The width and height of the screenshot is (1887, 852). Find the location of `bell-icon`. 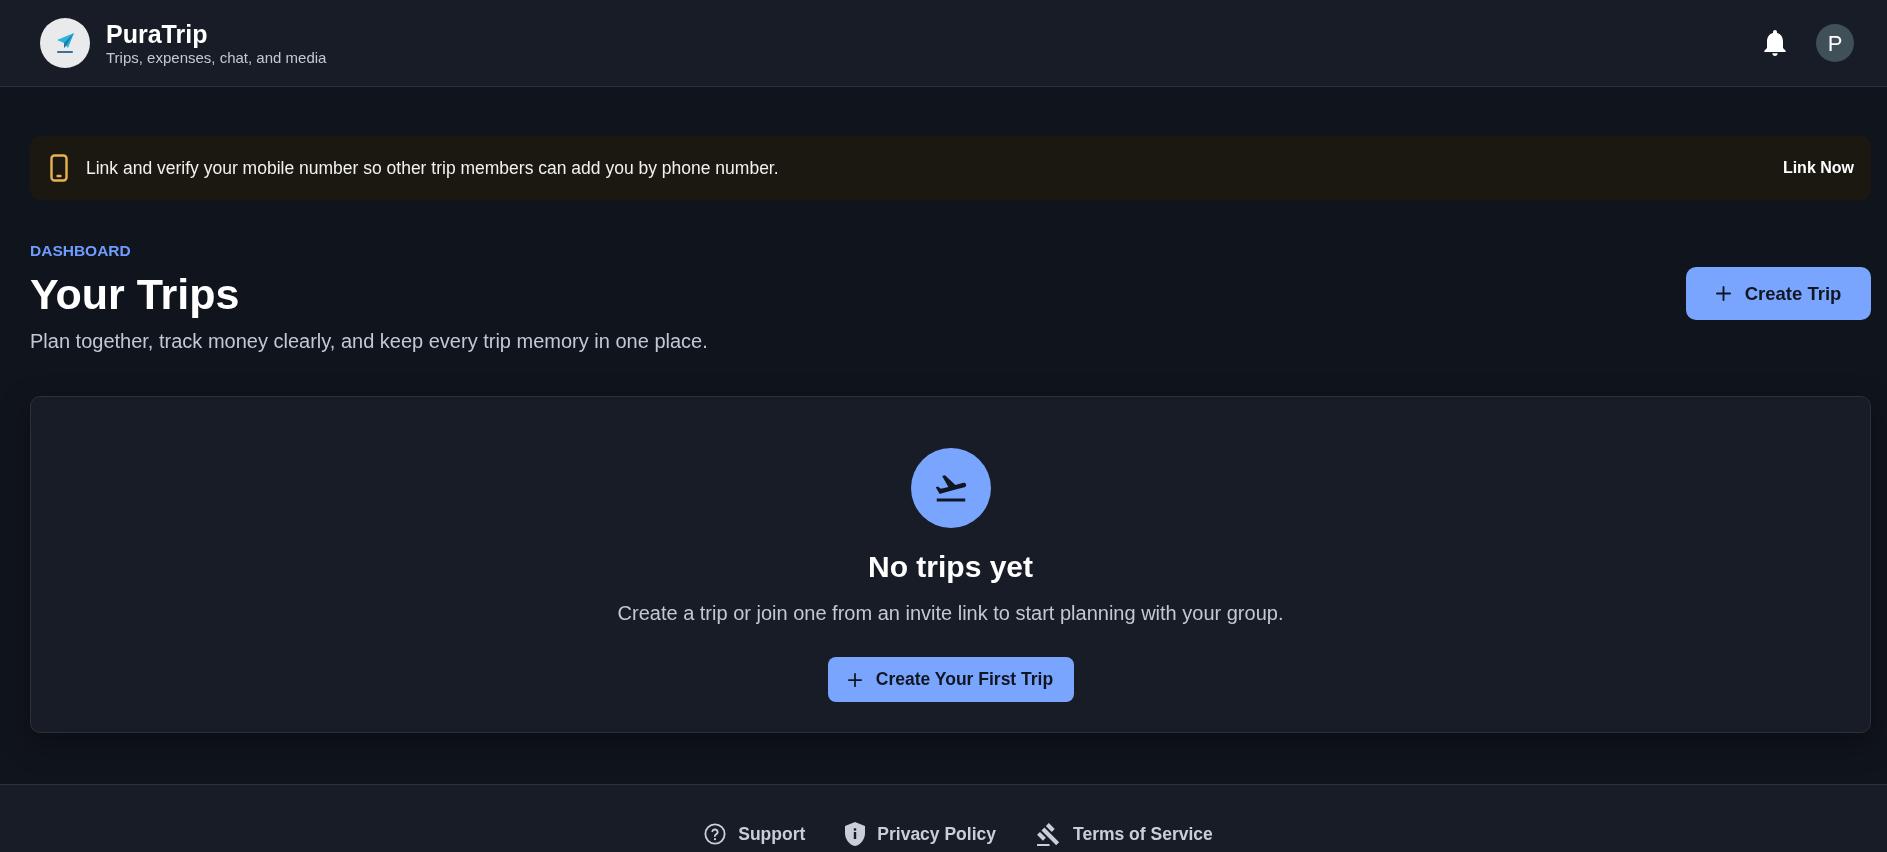

bell-icon is located at coordinates (1775, 43).